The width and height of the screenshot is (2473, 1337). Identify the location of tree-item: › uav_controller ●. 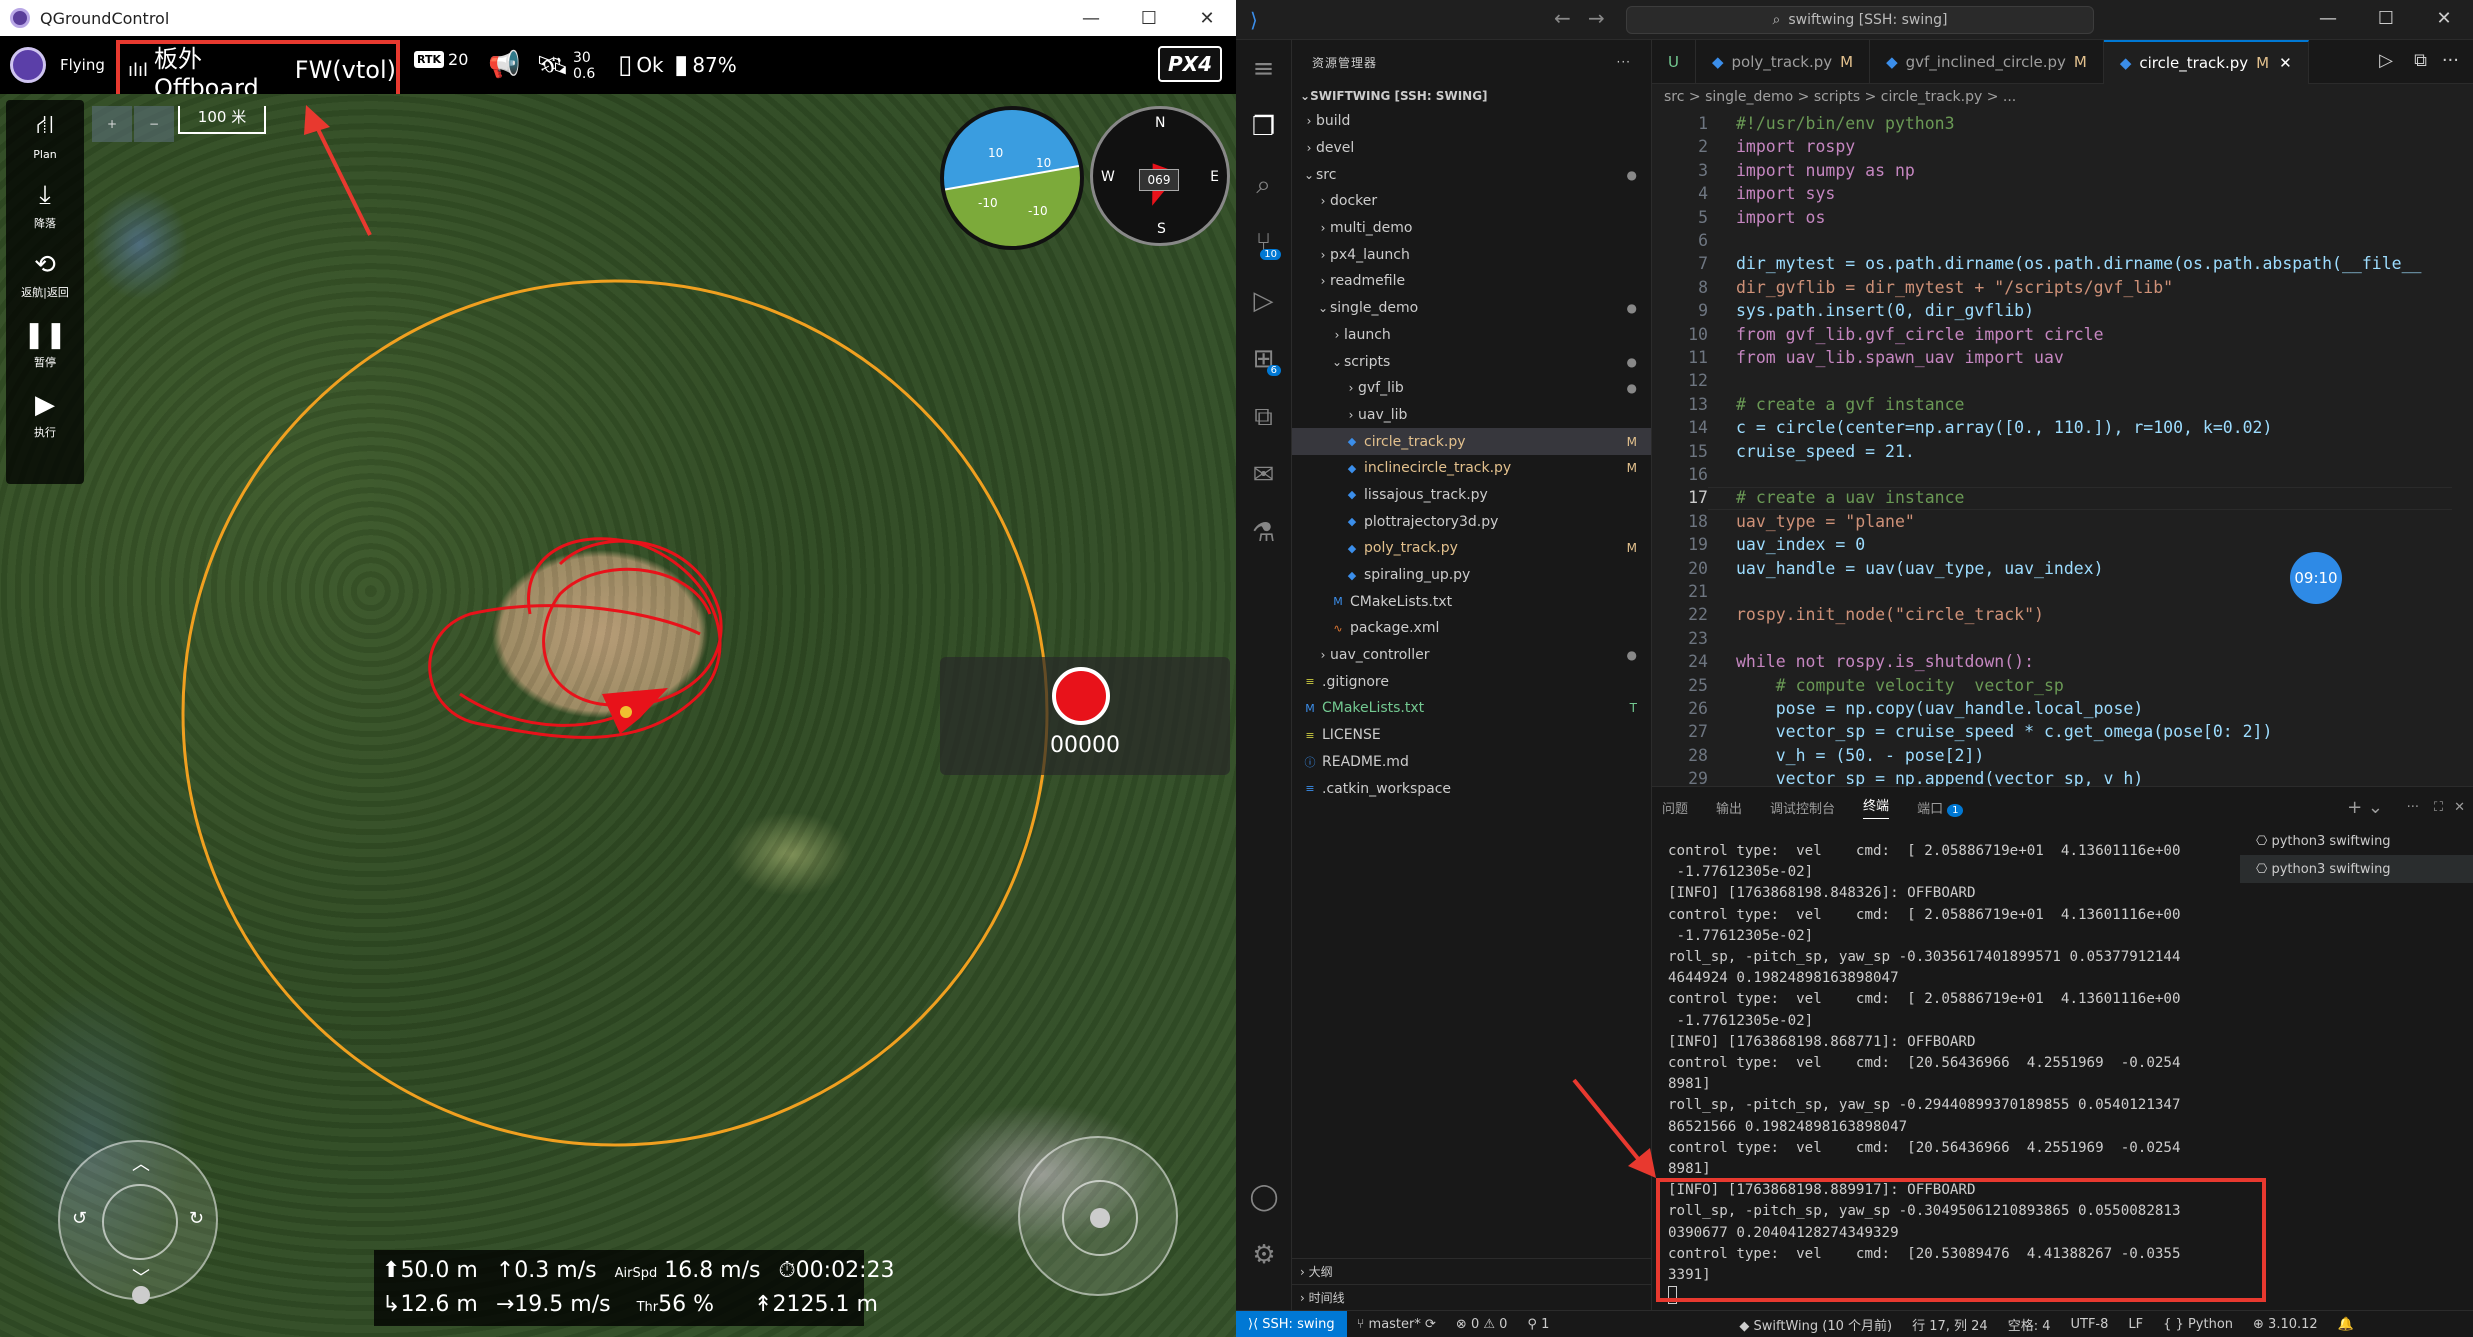
(1471, 655).